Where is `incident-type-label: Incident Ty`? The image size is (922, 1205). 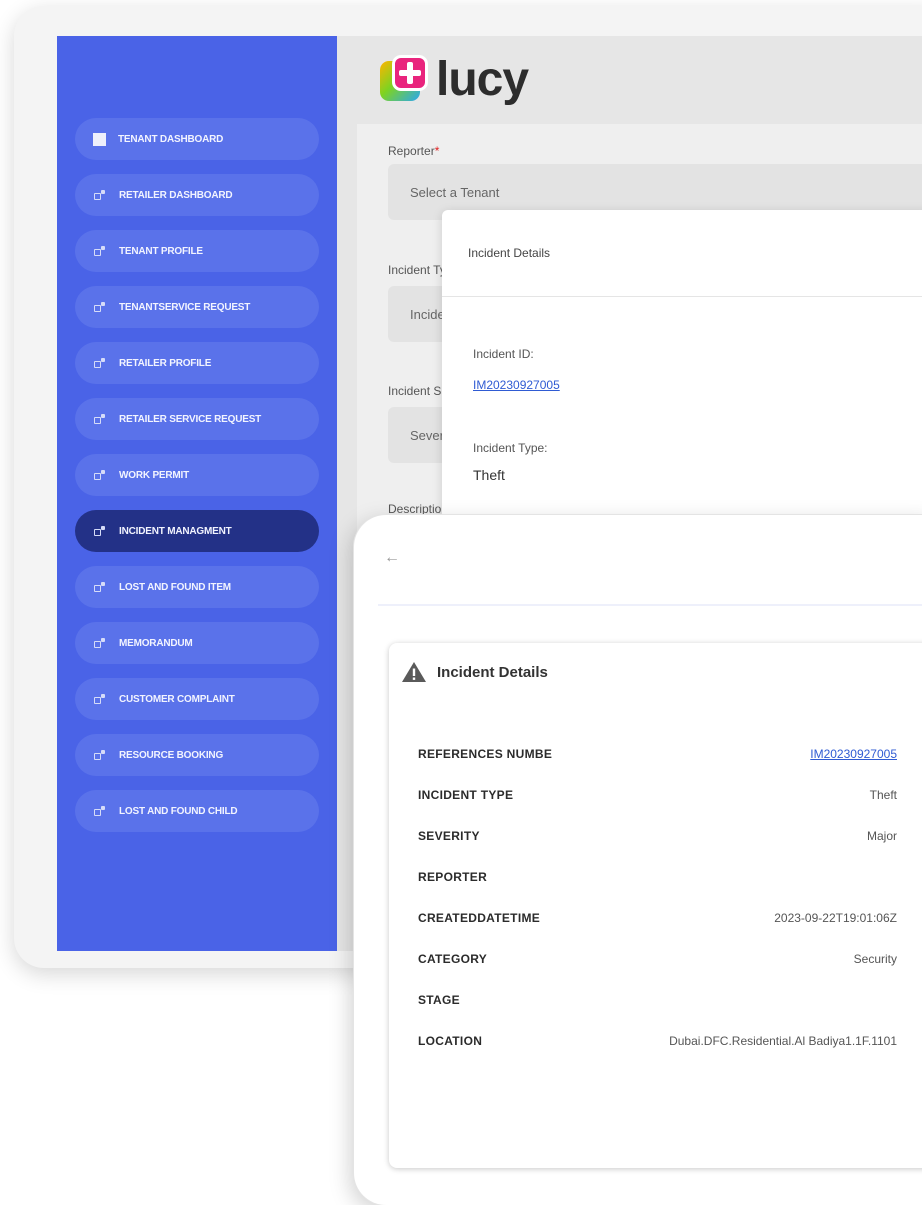
incident-type-label: Incident Ty is located at coordinates (417, 270).